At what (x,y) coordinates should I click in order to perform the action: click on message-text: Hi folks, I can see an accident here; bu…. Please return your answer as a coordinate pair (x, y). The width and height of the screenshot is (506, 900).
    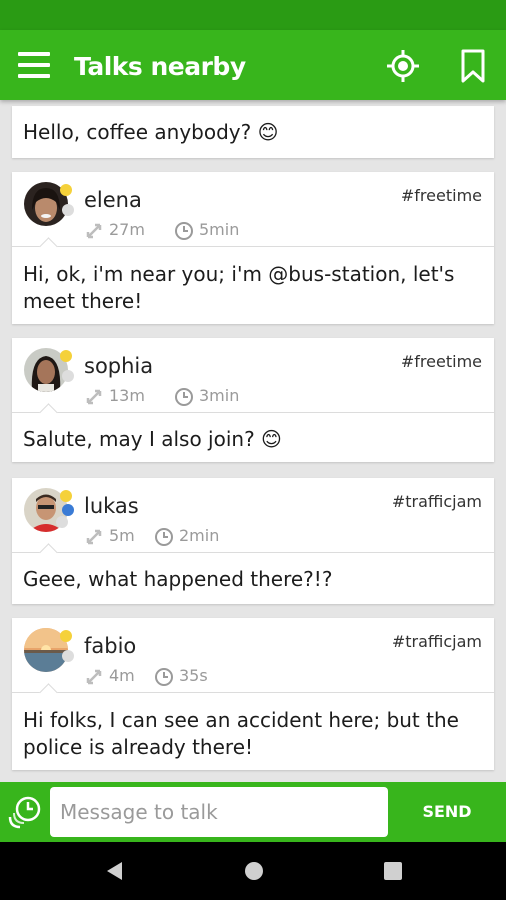
    Looking at the image, I should click on (241, 733).